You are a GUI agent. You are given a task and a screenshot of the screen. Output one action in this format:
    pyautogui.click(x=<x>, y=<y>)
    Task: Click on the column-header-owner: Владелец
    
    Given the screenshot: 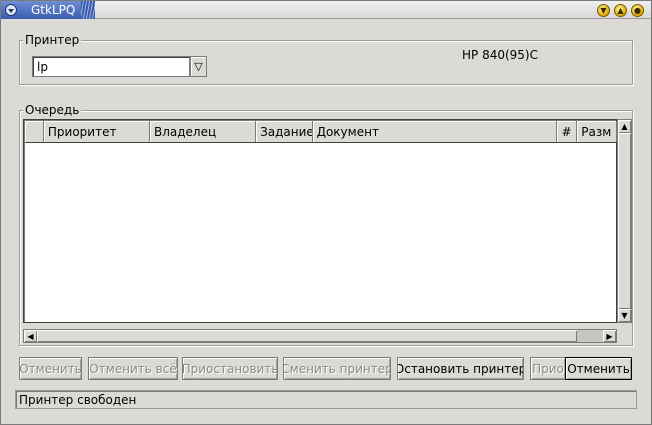 What is the action you would take?
    pyautogui.click(x=203, y=131)
    